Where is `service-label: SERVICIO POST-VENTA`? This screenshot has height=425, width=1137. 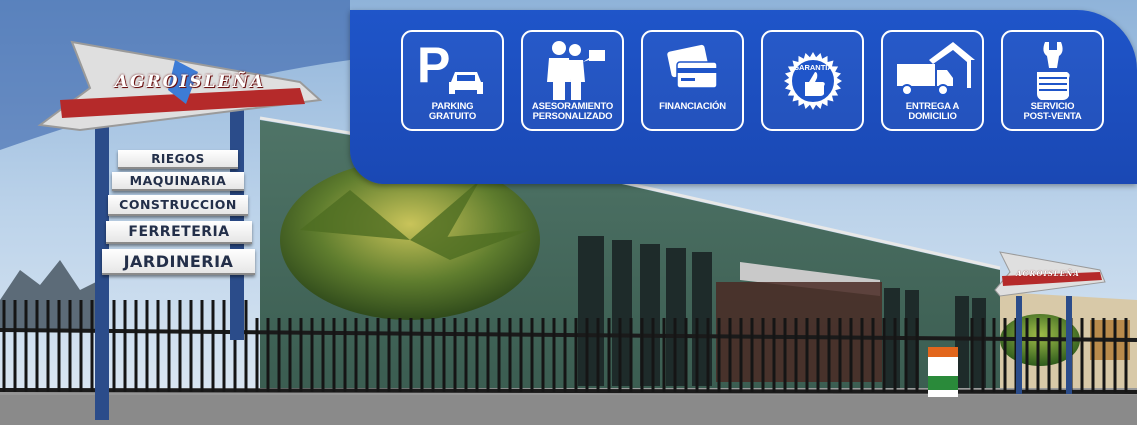
service-label: SERVICIO POST-VENTA is located at coordinates (1052, 111).